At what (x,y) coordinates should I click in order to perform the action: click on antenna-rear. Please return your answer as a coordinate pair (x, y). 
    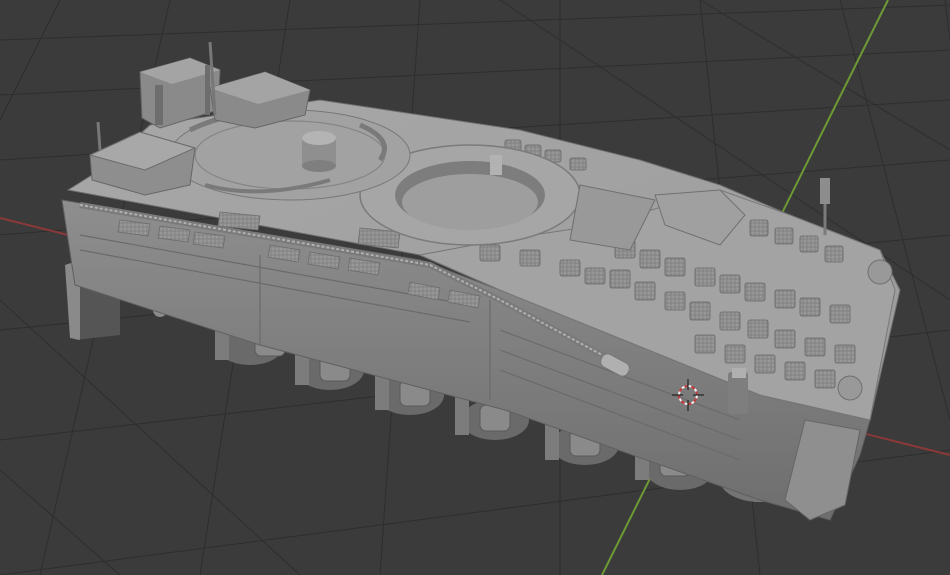
    Looking at the image, I should click on (99, 136).